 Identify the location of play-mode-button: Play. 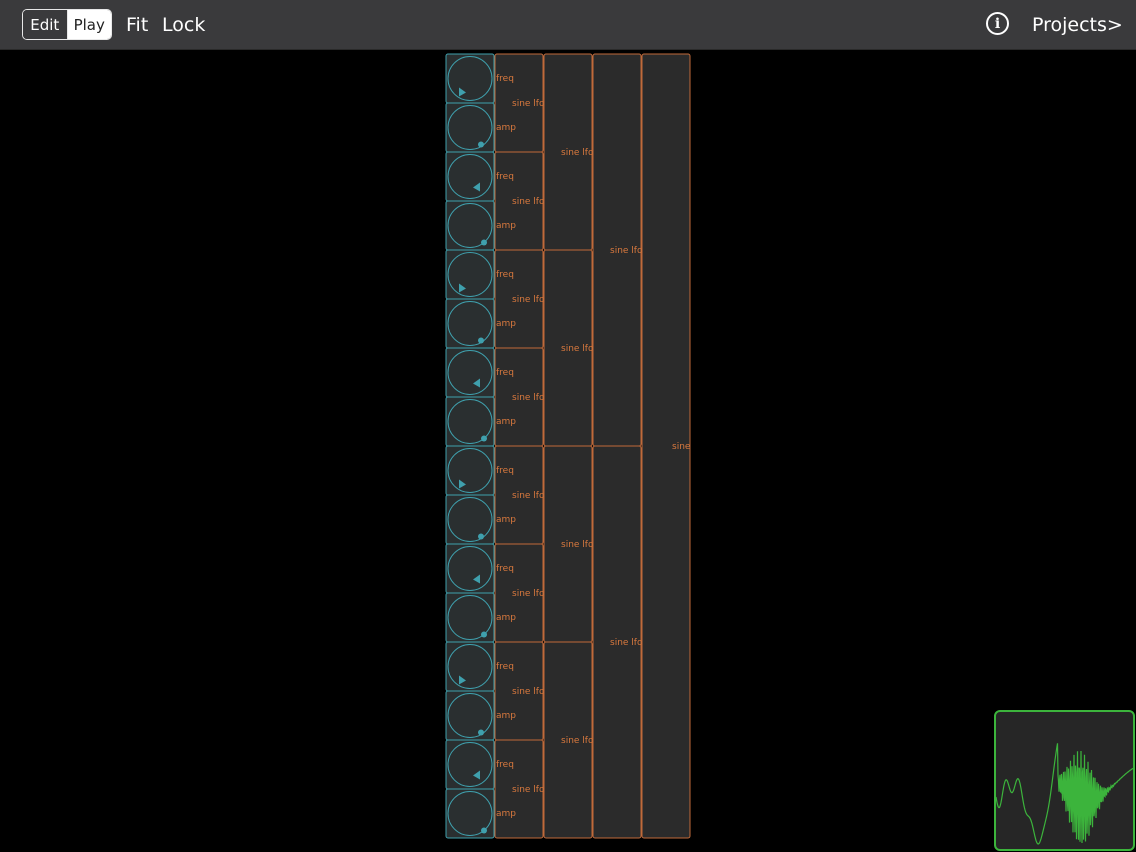
(89, 24).